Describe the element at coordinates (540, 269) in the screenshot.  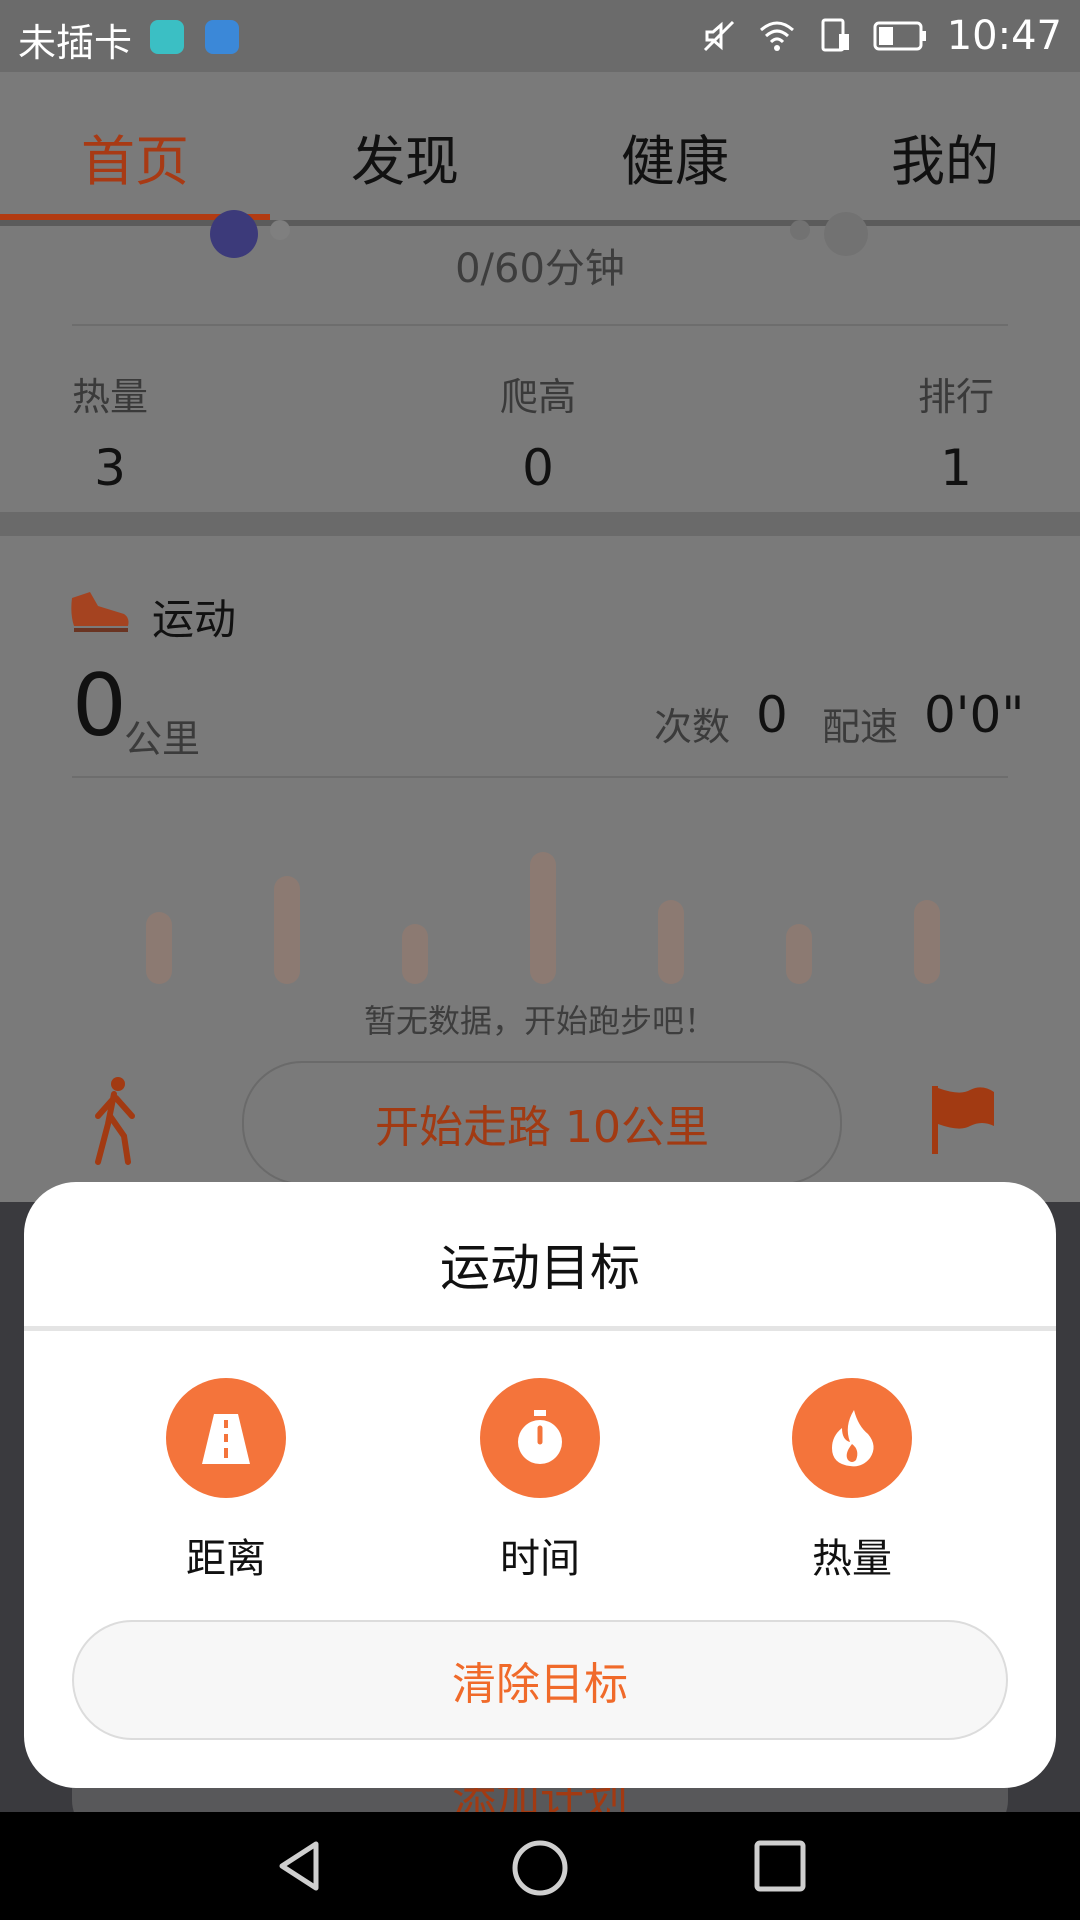
I see `progress-text: 0/60分钟` at that location.